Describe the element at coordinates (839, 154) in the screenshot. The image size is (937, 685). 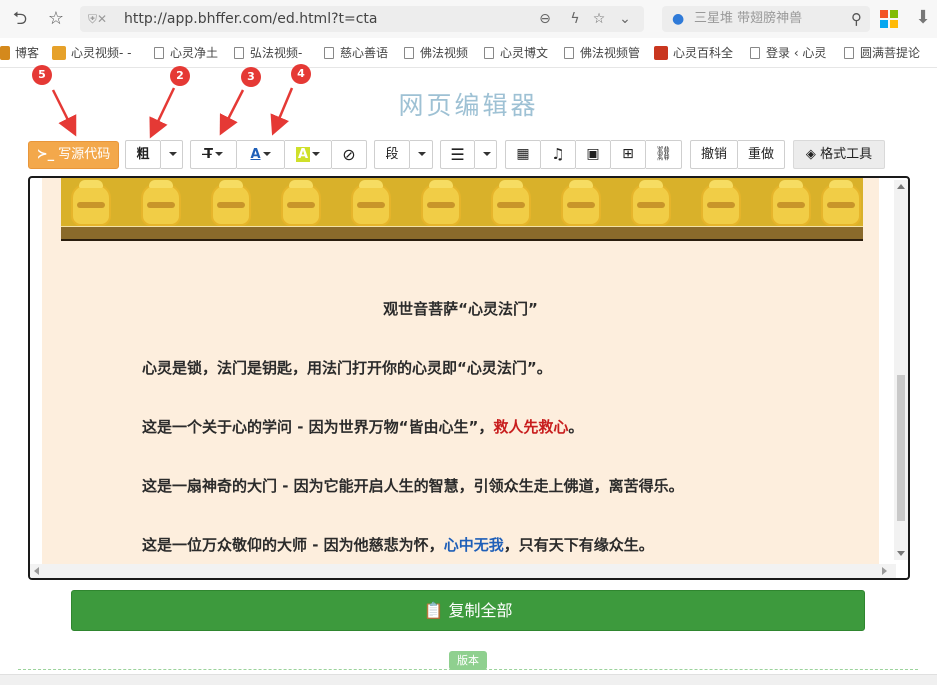
I see `format-tool-button: ◈ 格式工具` at that location.